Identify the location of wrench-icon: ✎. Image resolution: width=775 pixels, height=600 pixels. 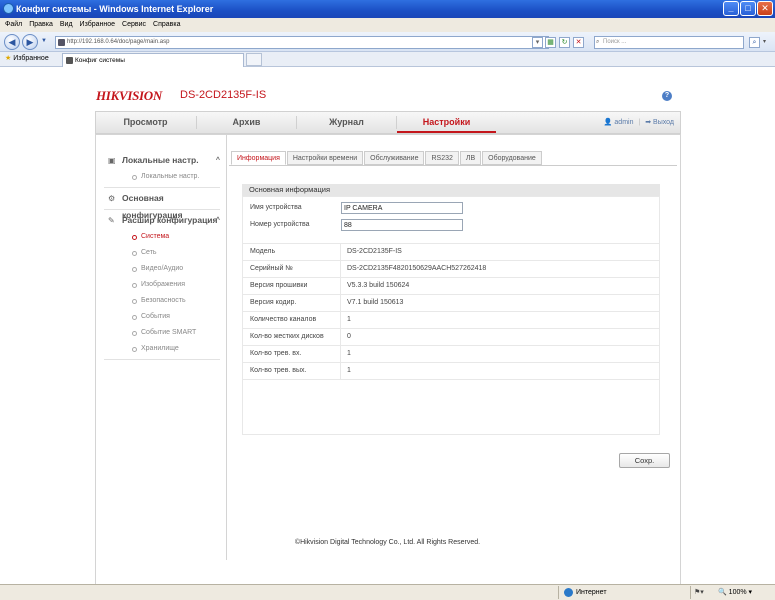
(111, 220).